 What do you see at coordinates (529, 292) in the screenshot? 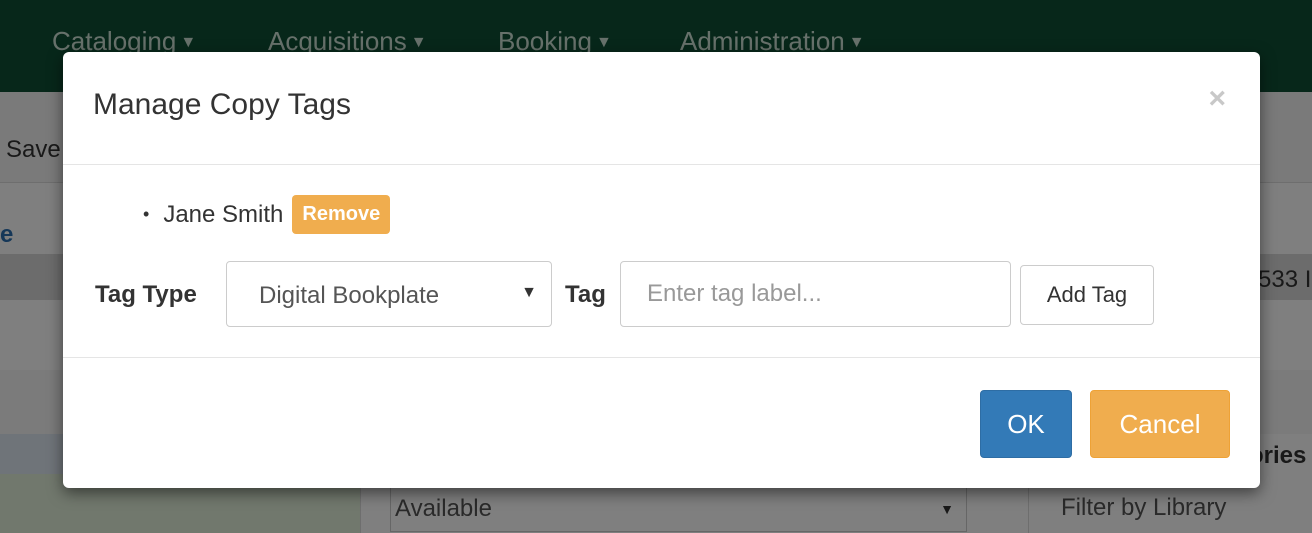
I see `caret-down-icon: ▼` at bounding box center [529, 292].